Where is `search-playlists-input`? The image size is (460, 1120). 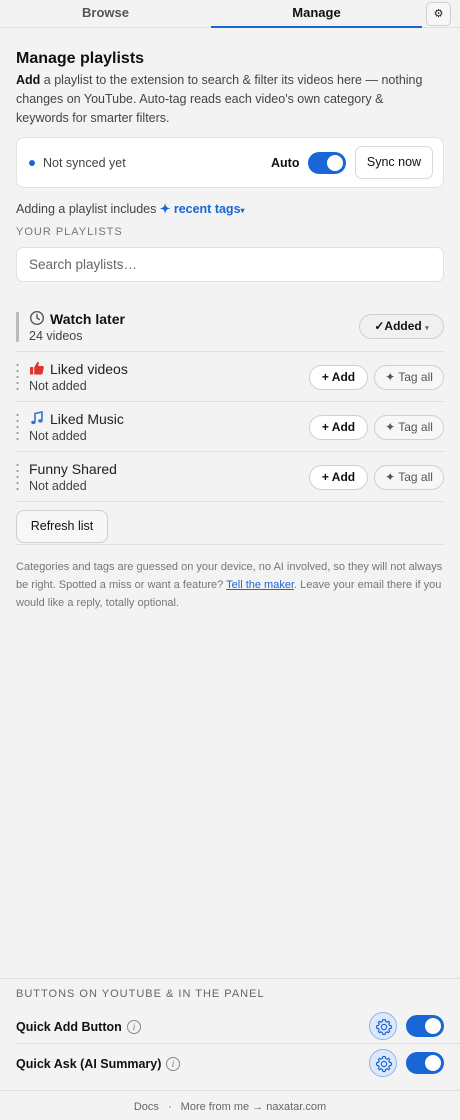
search-playlists-input is located at coordinates (230, 264).